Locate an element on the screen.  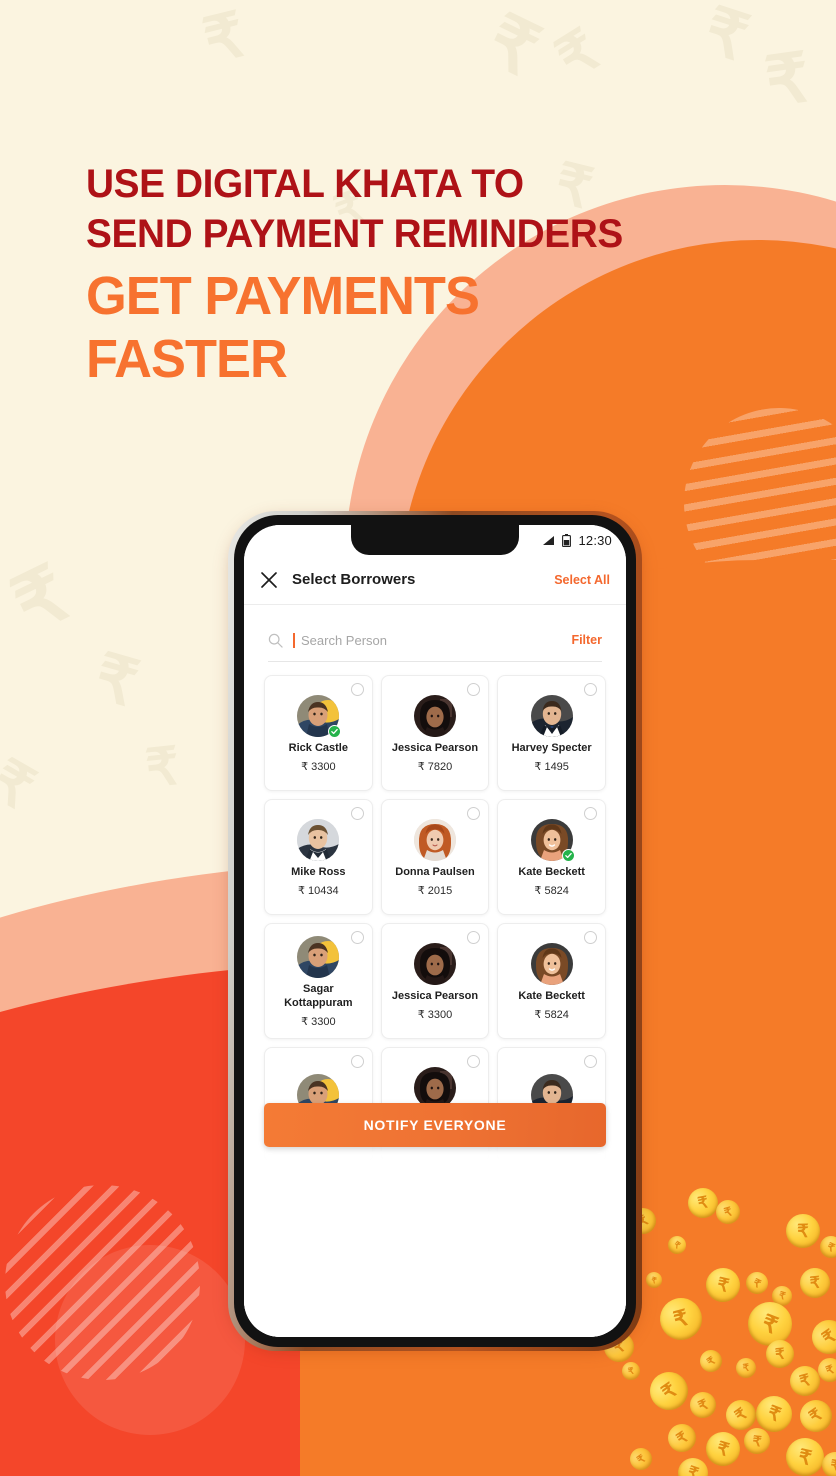
status-time: 12:30 is located at coordinates (595, 540).